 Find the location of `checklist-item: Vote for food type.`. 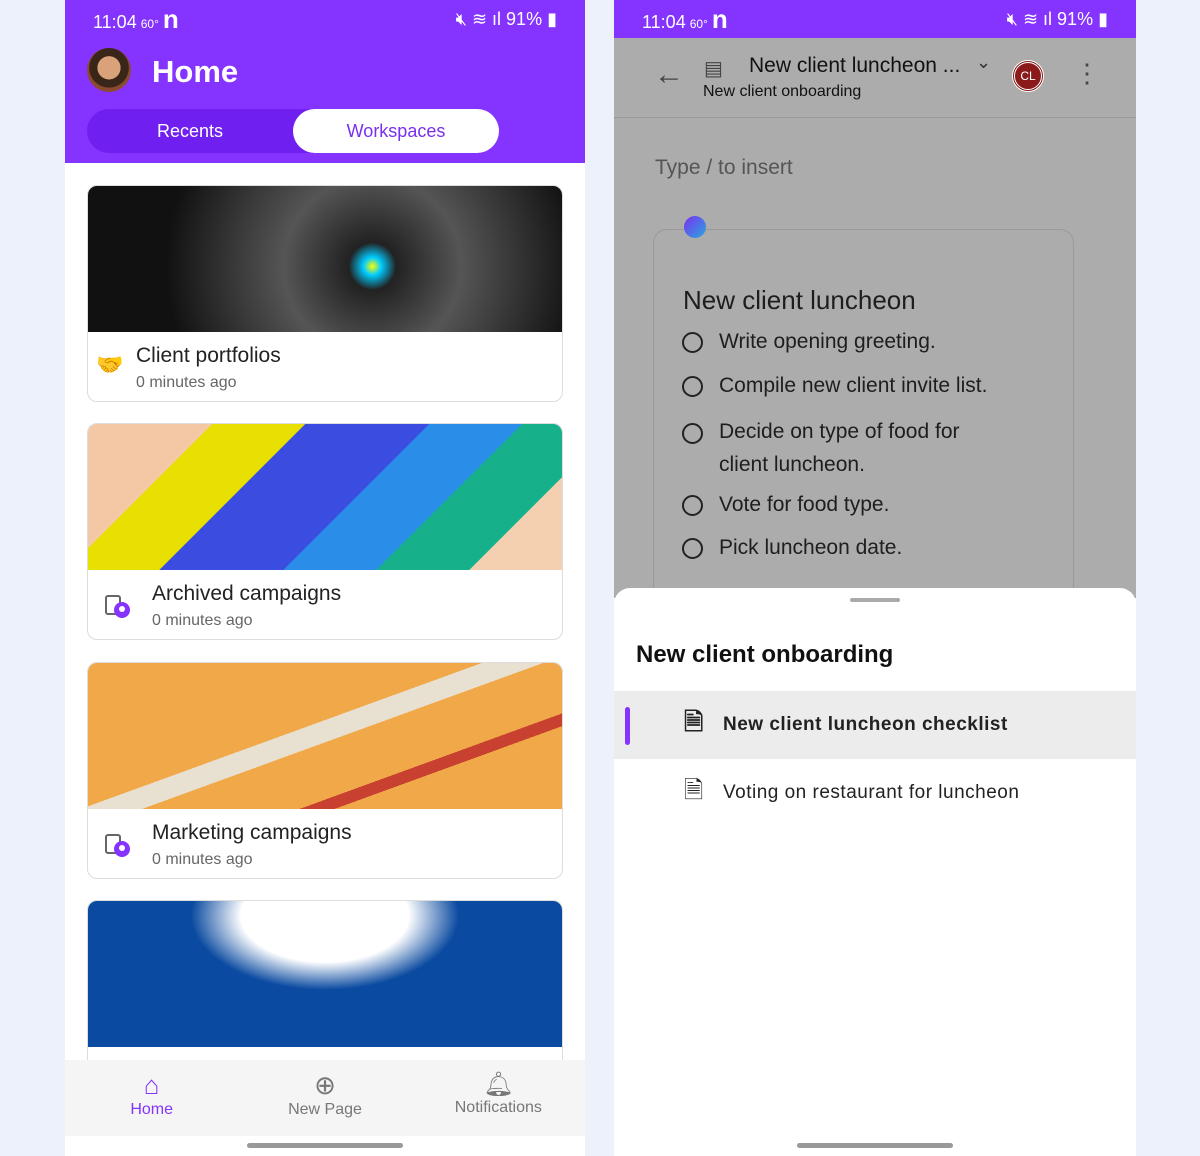

checklist-item: Vote for food type. is located at coordinates (785, 505).